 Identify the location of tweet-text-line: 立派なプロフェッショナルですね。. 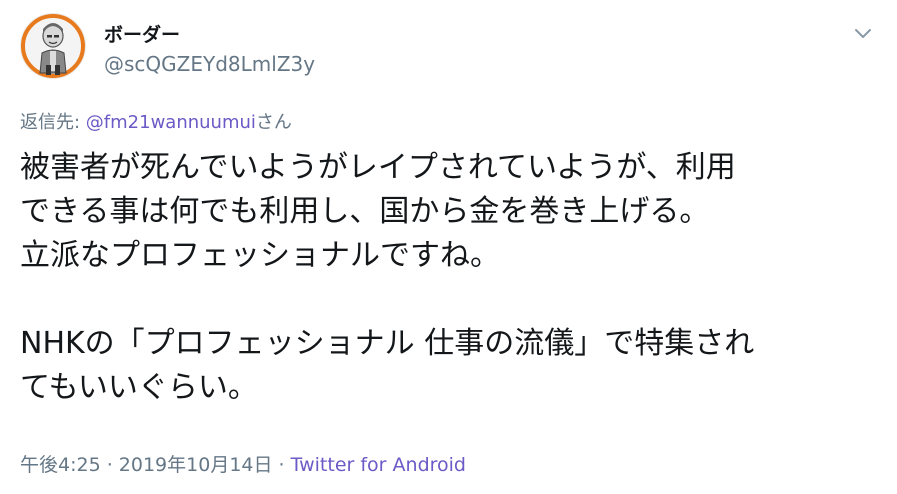
(260, 255).